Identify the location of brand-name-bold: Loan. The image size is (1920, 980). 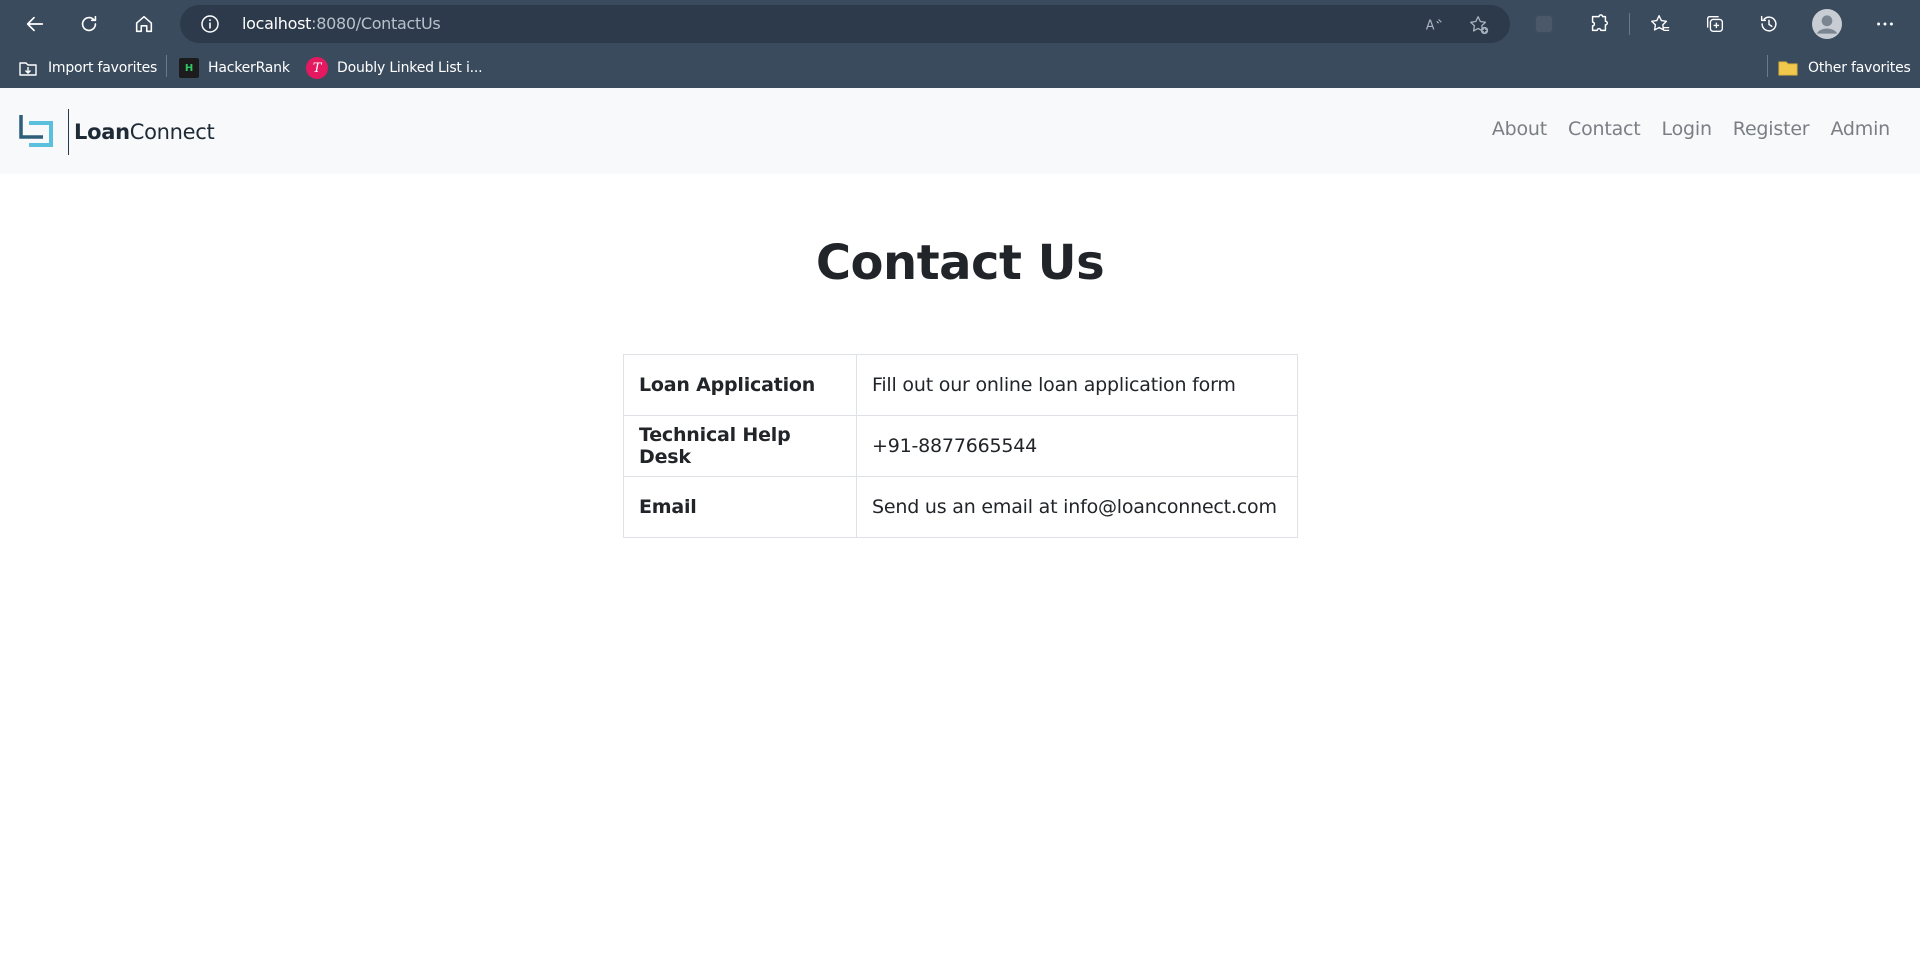
(102, 132).